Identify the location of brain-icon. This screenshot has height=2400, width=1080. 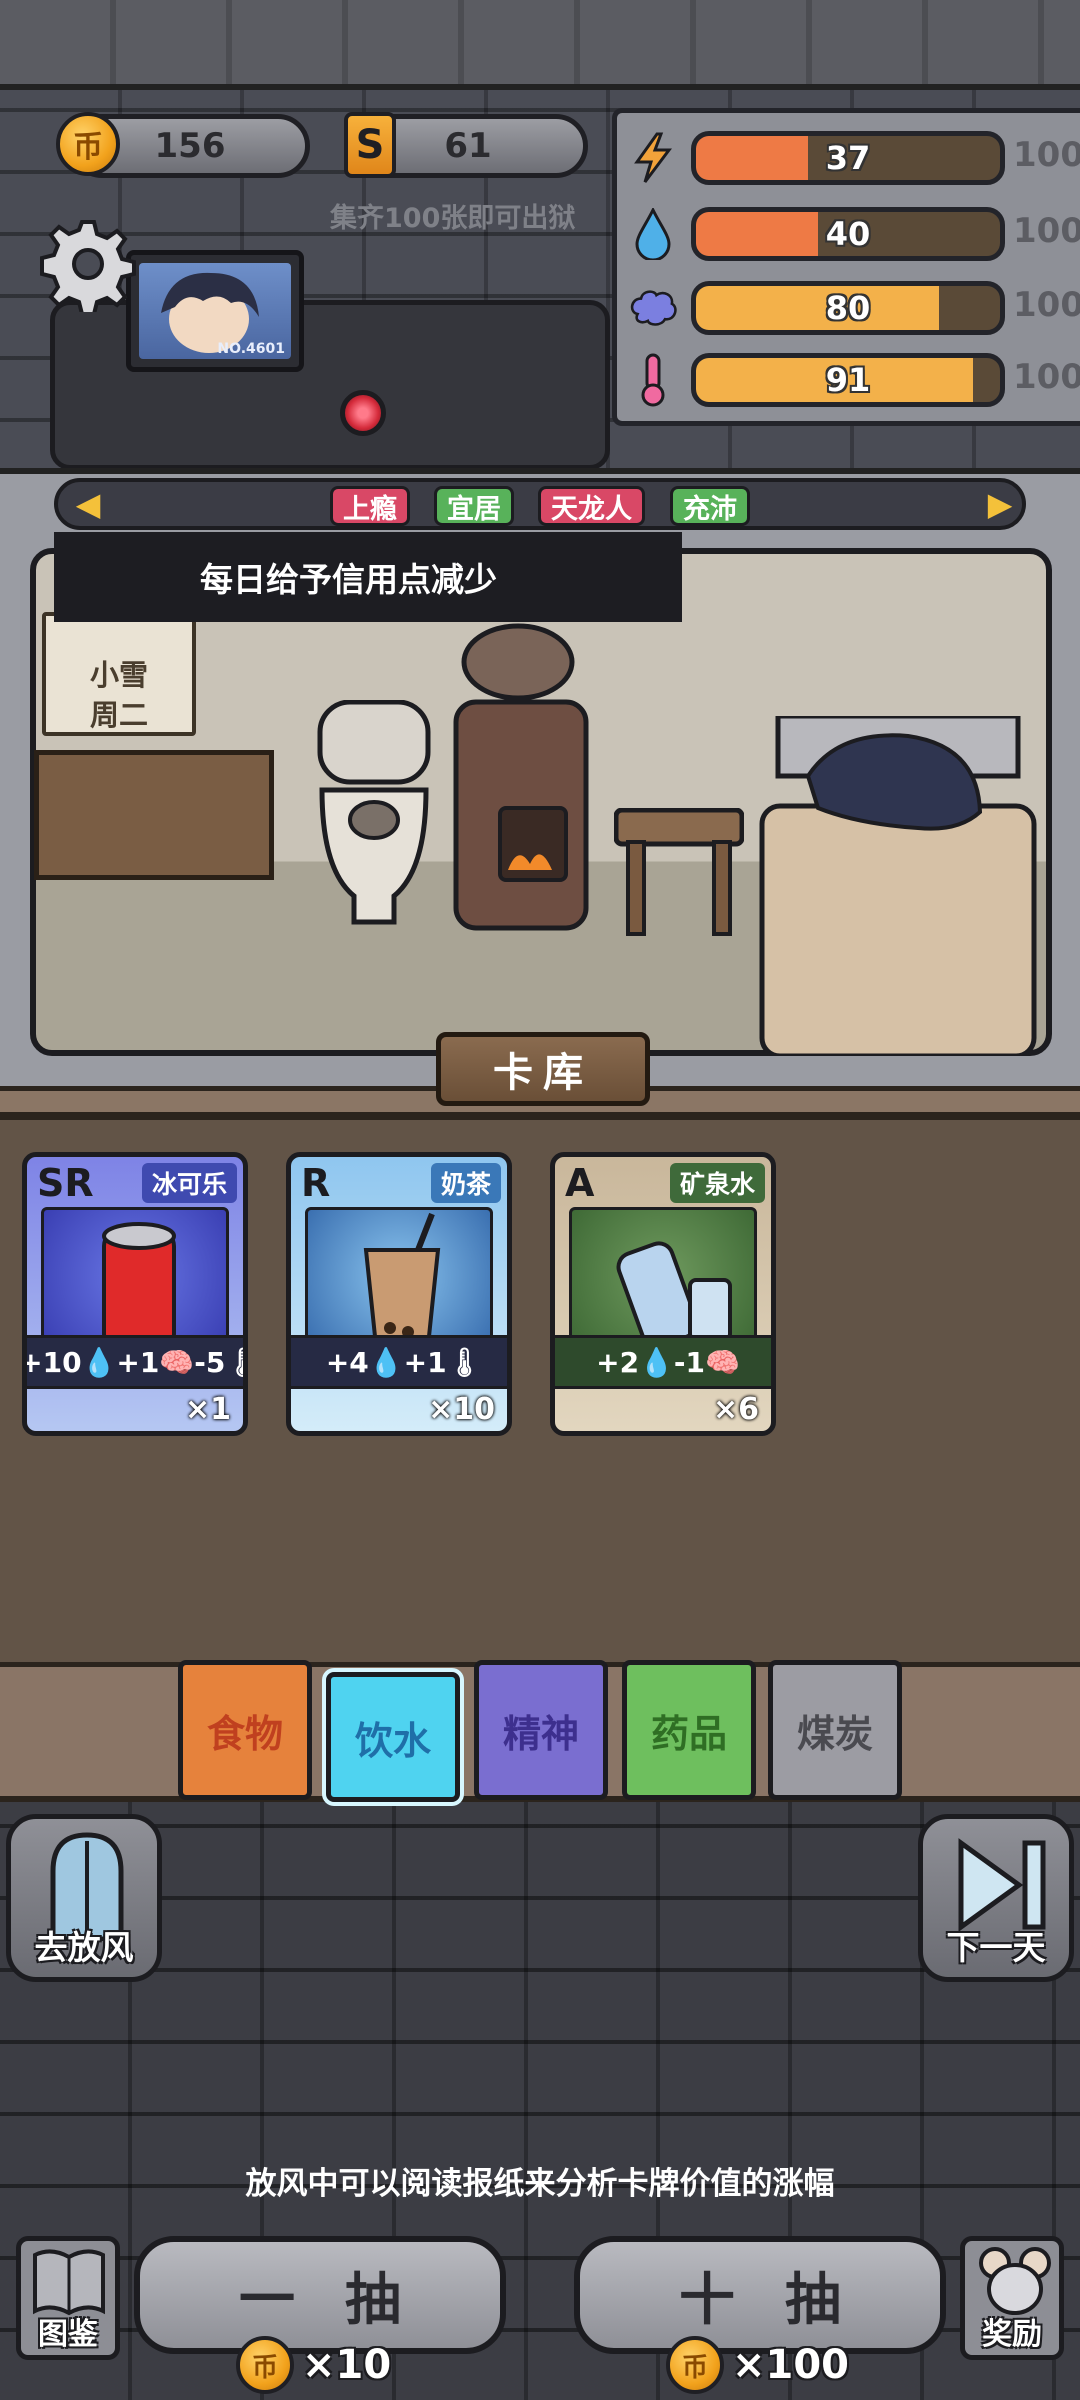
(653, 308).